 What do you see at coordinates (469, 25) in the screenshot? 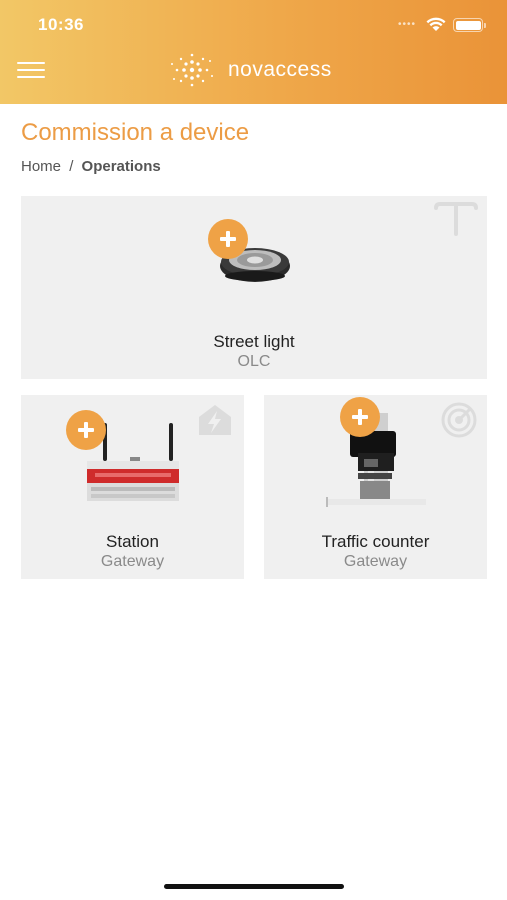
I see `battery-icon` at bounding box center [469, 25].